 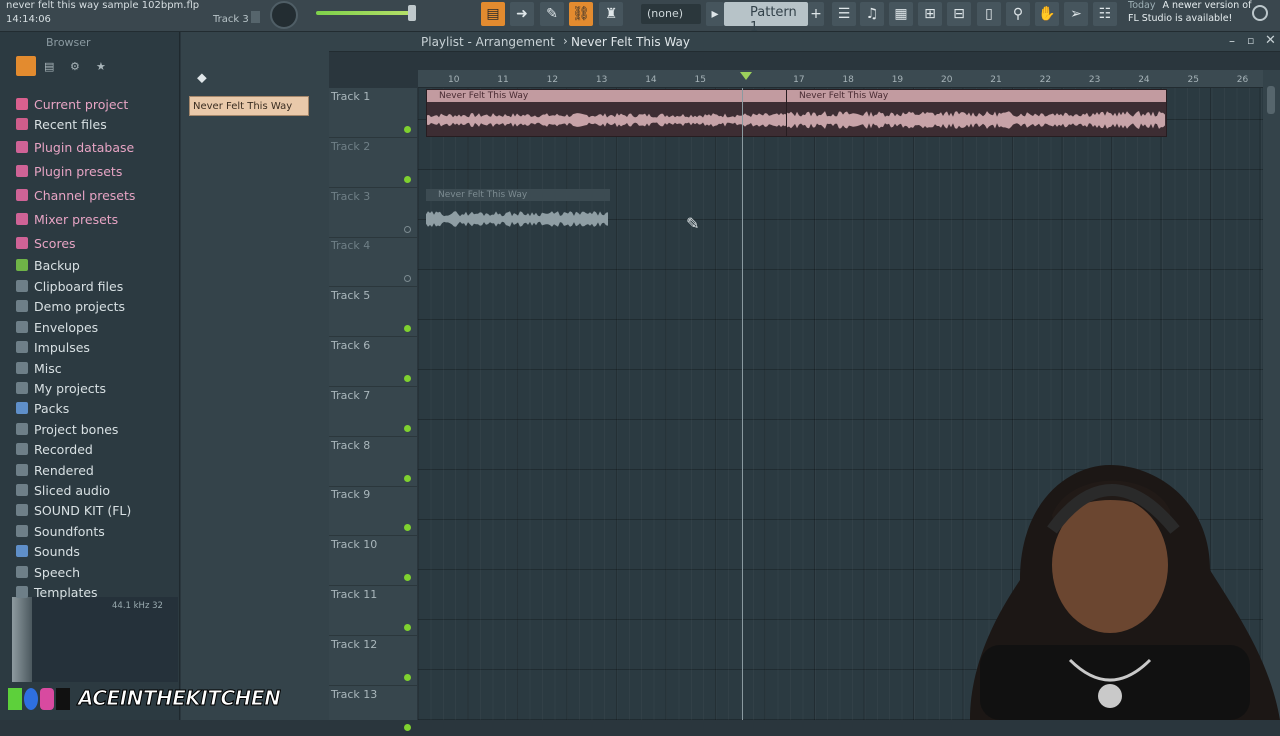 What do you see at coordinates (67, 219) in the screenshot?
I see `browser-item: Mixer presets` at bounding box center [67, 219].